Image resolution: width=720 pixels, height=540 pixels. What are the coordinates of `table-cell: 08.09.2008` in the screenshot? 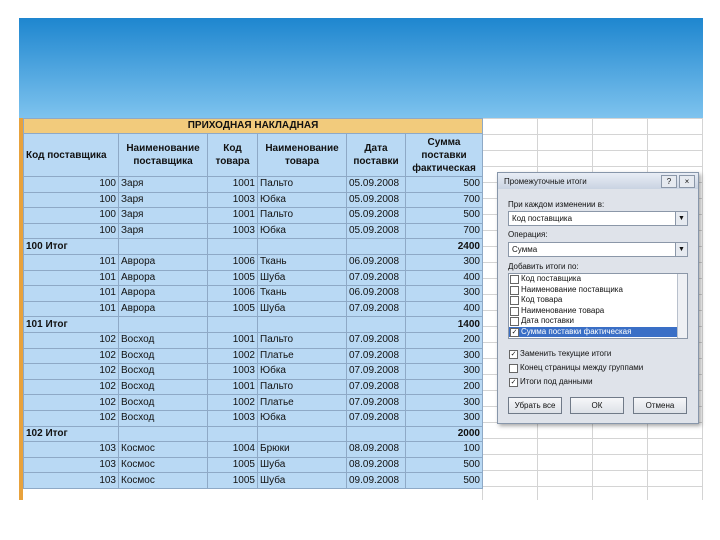 It's located at (376, 465).